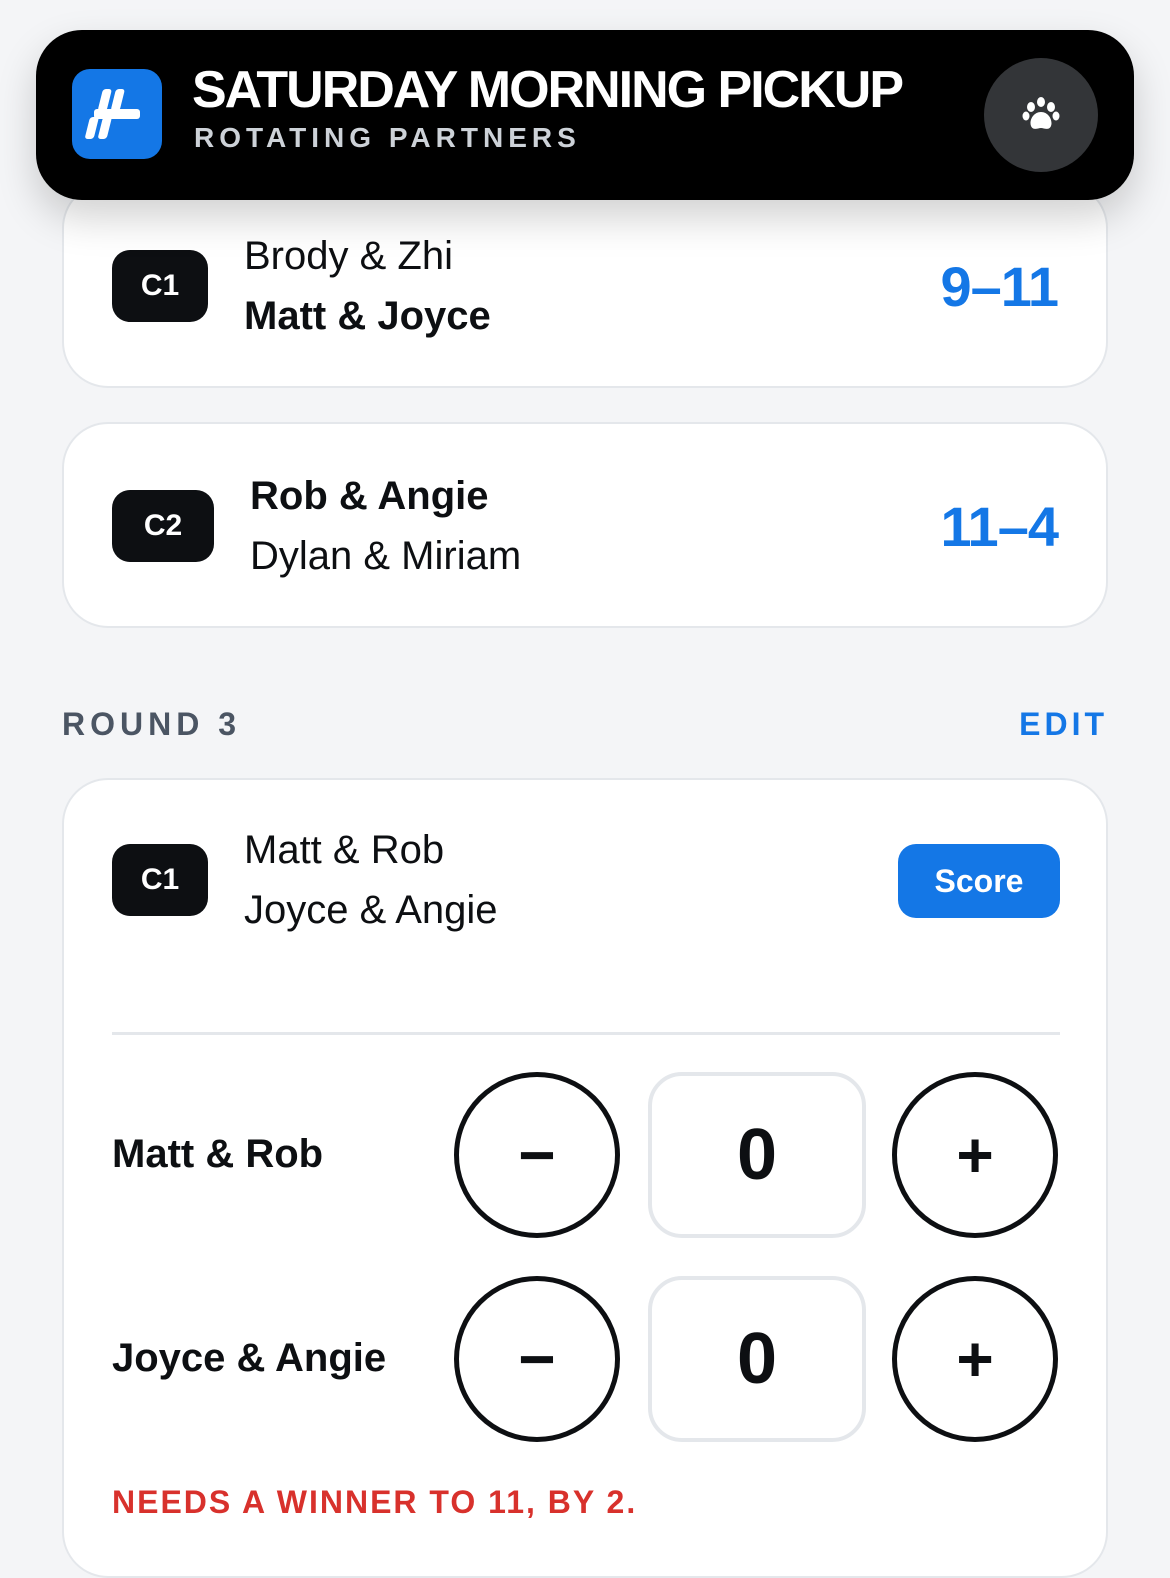 This screenshot has width=1170, height=1578. Describe the element at coordinates (375, 1502) in the screenshot. I see `validation-message: NEEDS A WINNER TO 11, BY 2.` at that location.